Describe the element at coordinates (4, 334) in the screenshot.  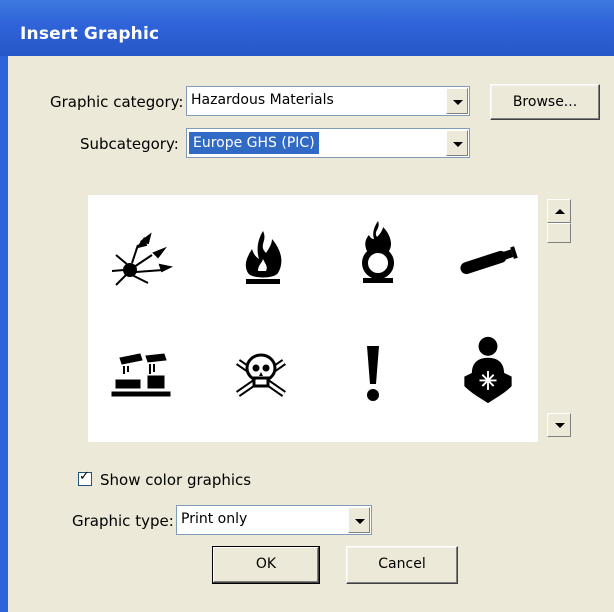
I see `window-border` at that location.